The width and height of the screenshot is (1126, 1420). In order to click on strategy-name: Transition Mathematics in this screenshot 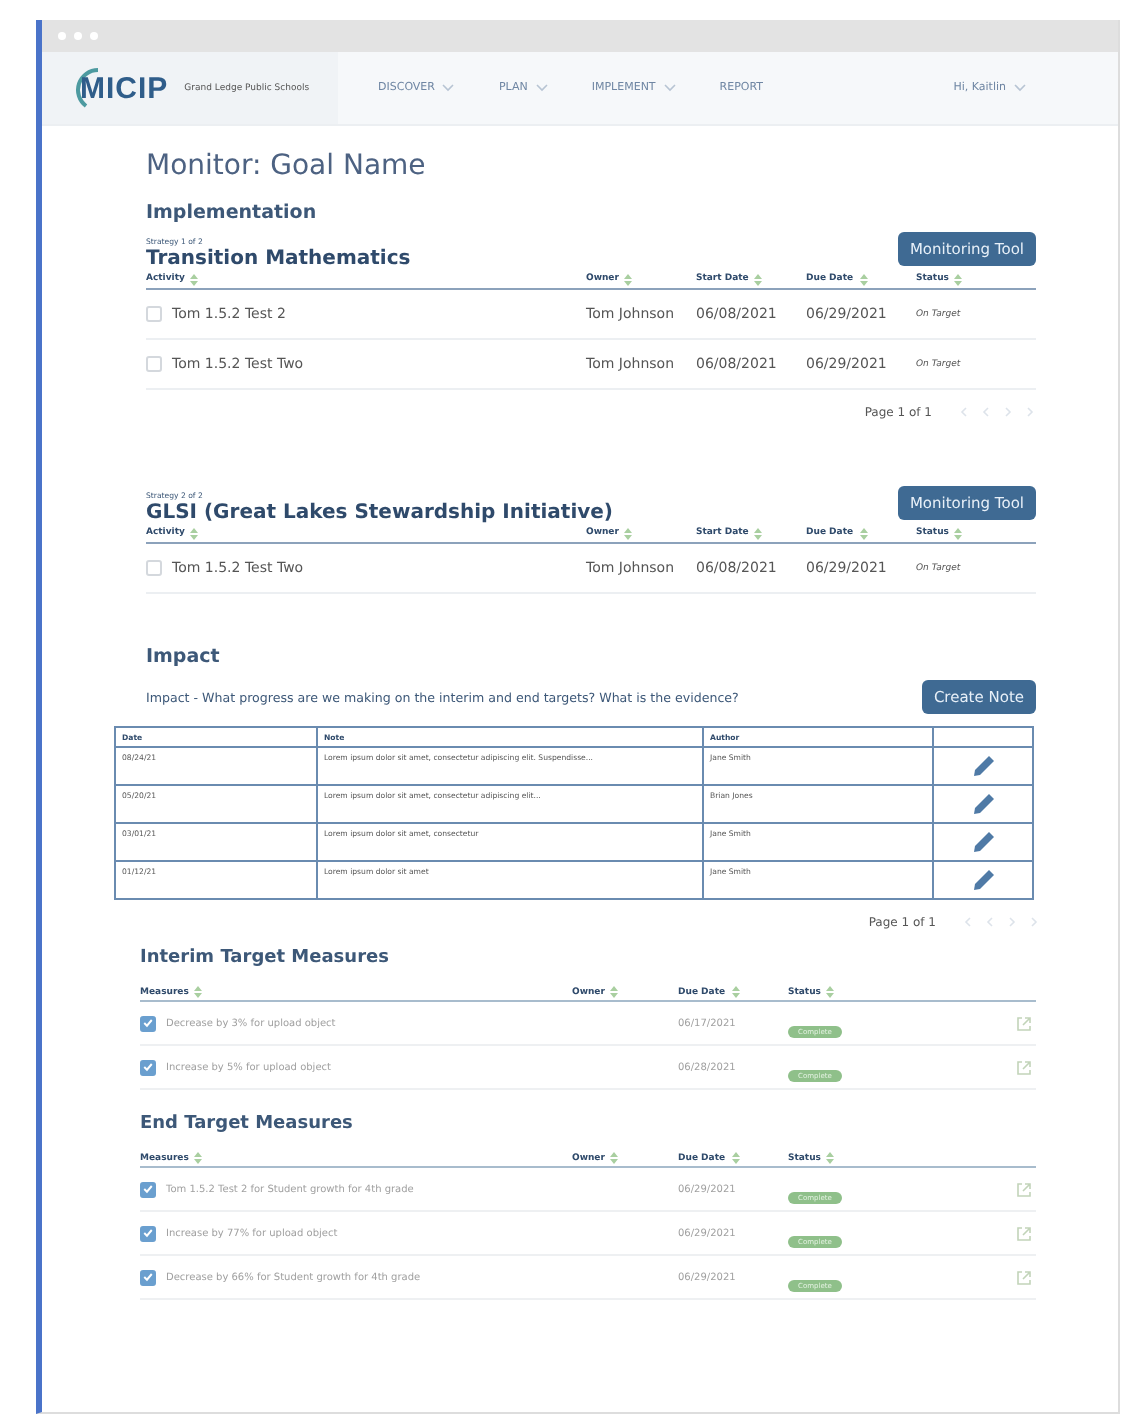, I will do `click(278, 259)`.